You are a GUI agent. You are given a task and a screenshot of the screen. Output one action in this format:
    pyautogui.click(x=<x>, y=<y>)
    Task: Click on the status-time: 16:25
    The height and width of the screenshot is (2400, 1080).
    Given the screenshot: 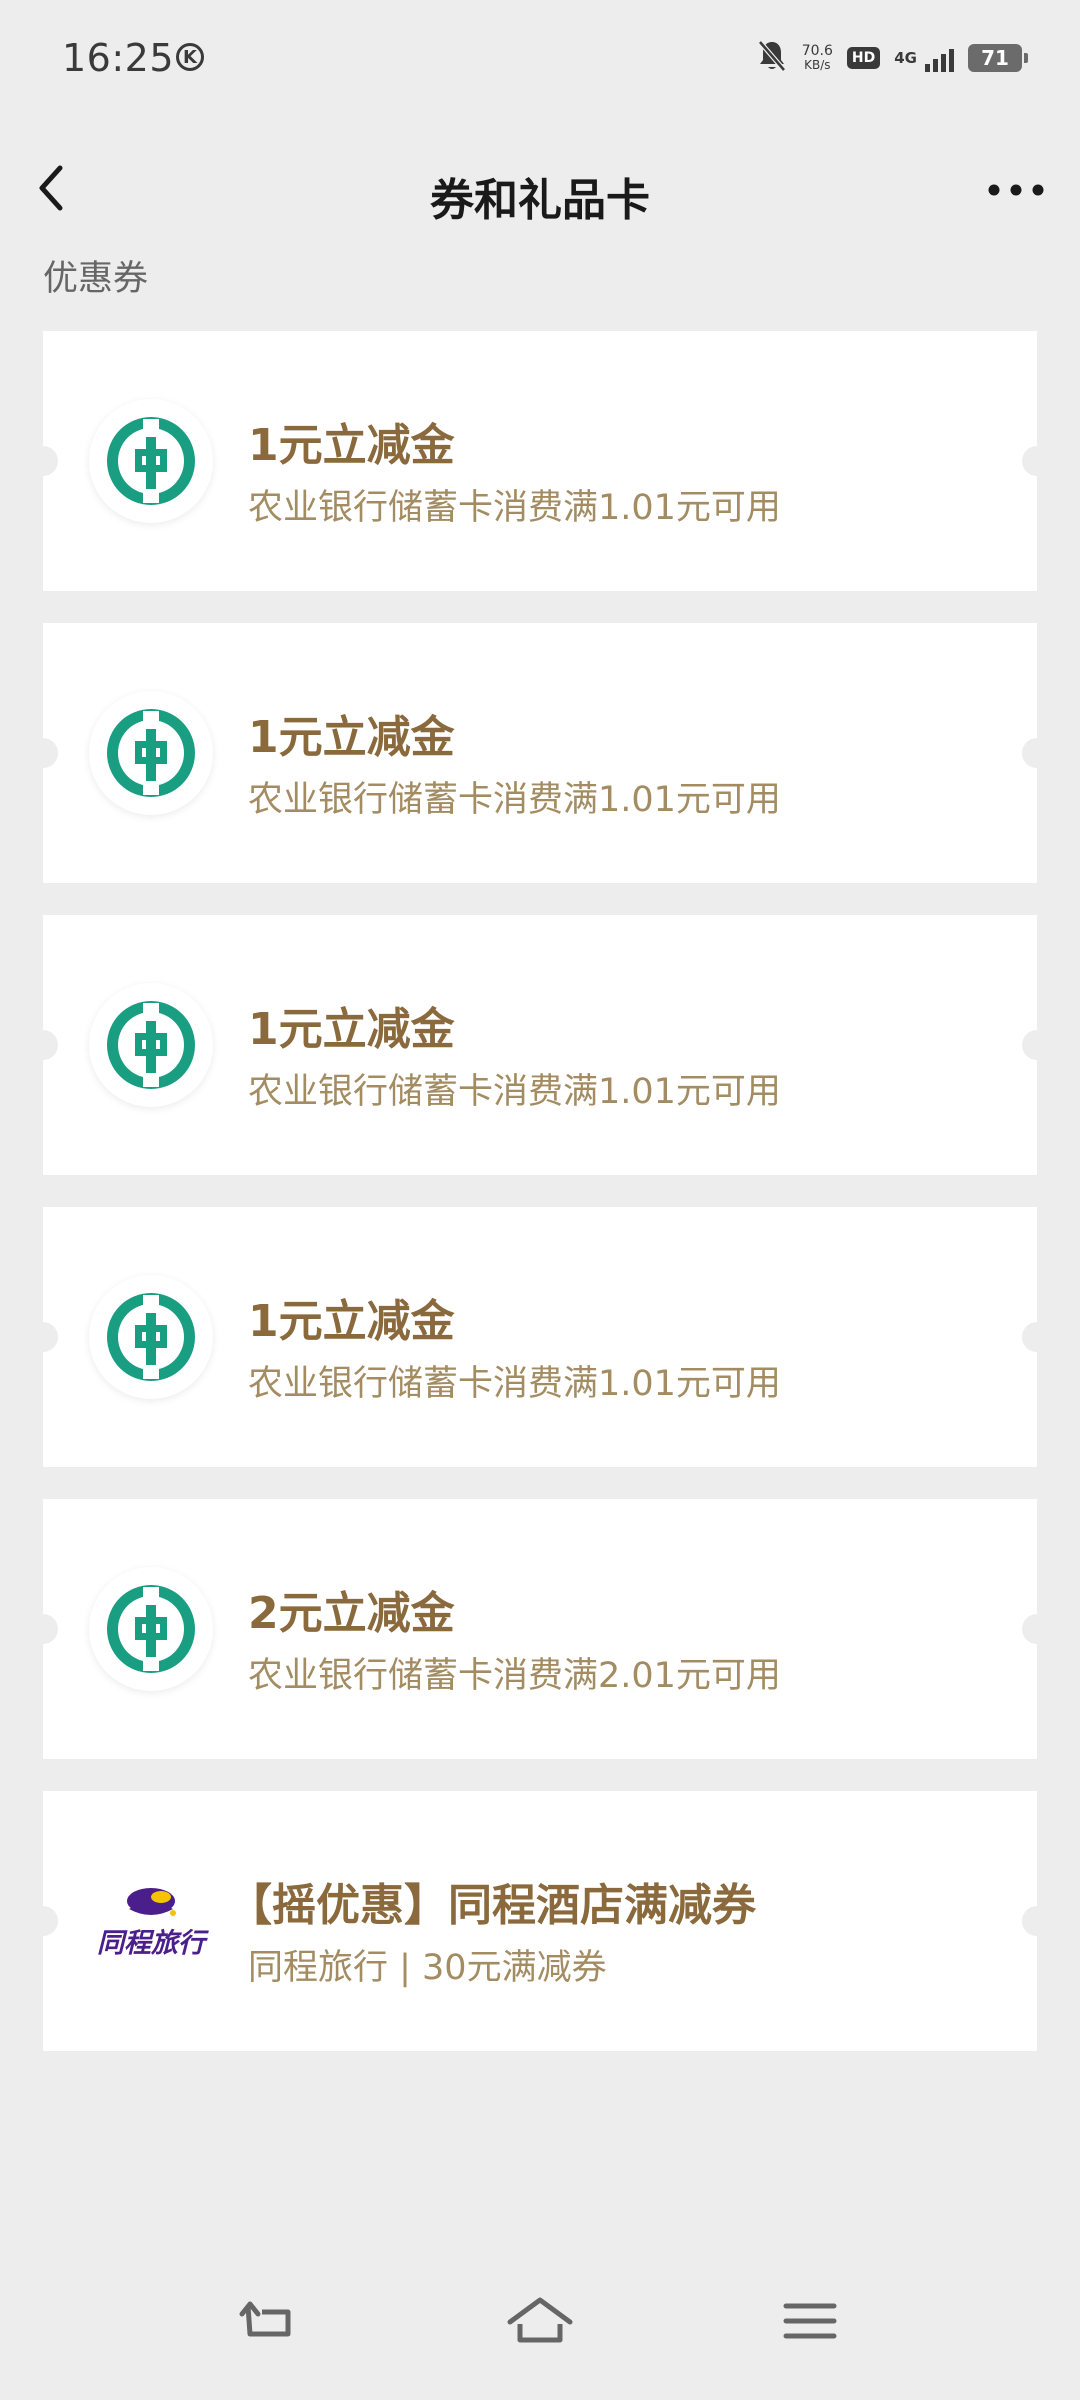 What is the action you would take?
    pyautogui.click(x=118, y=58)
    